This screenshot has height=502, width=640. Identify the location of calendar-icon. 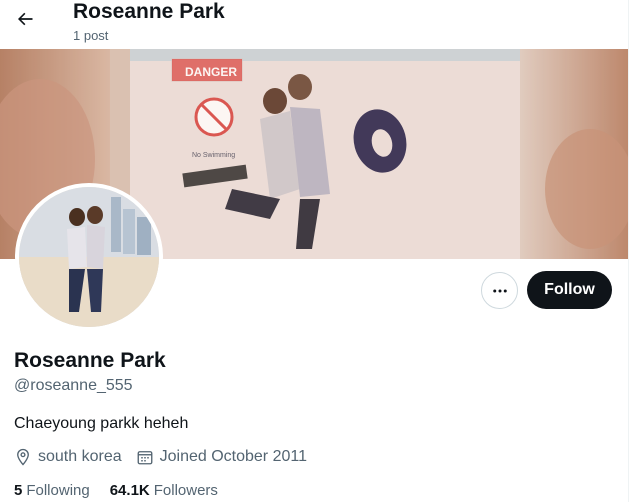
(145, 458).